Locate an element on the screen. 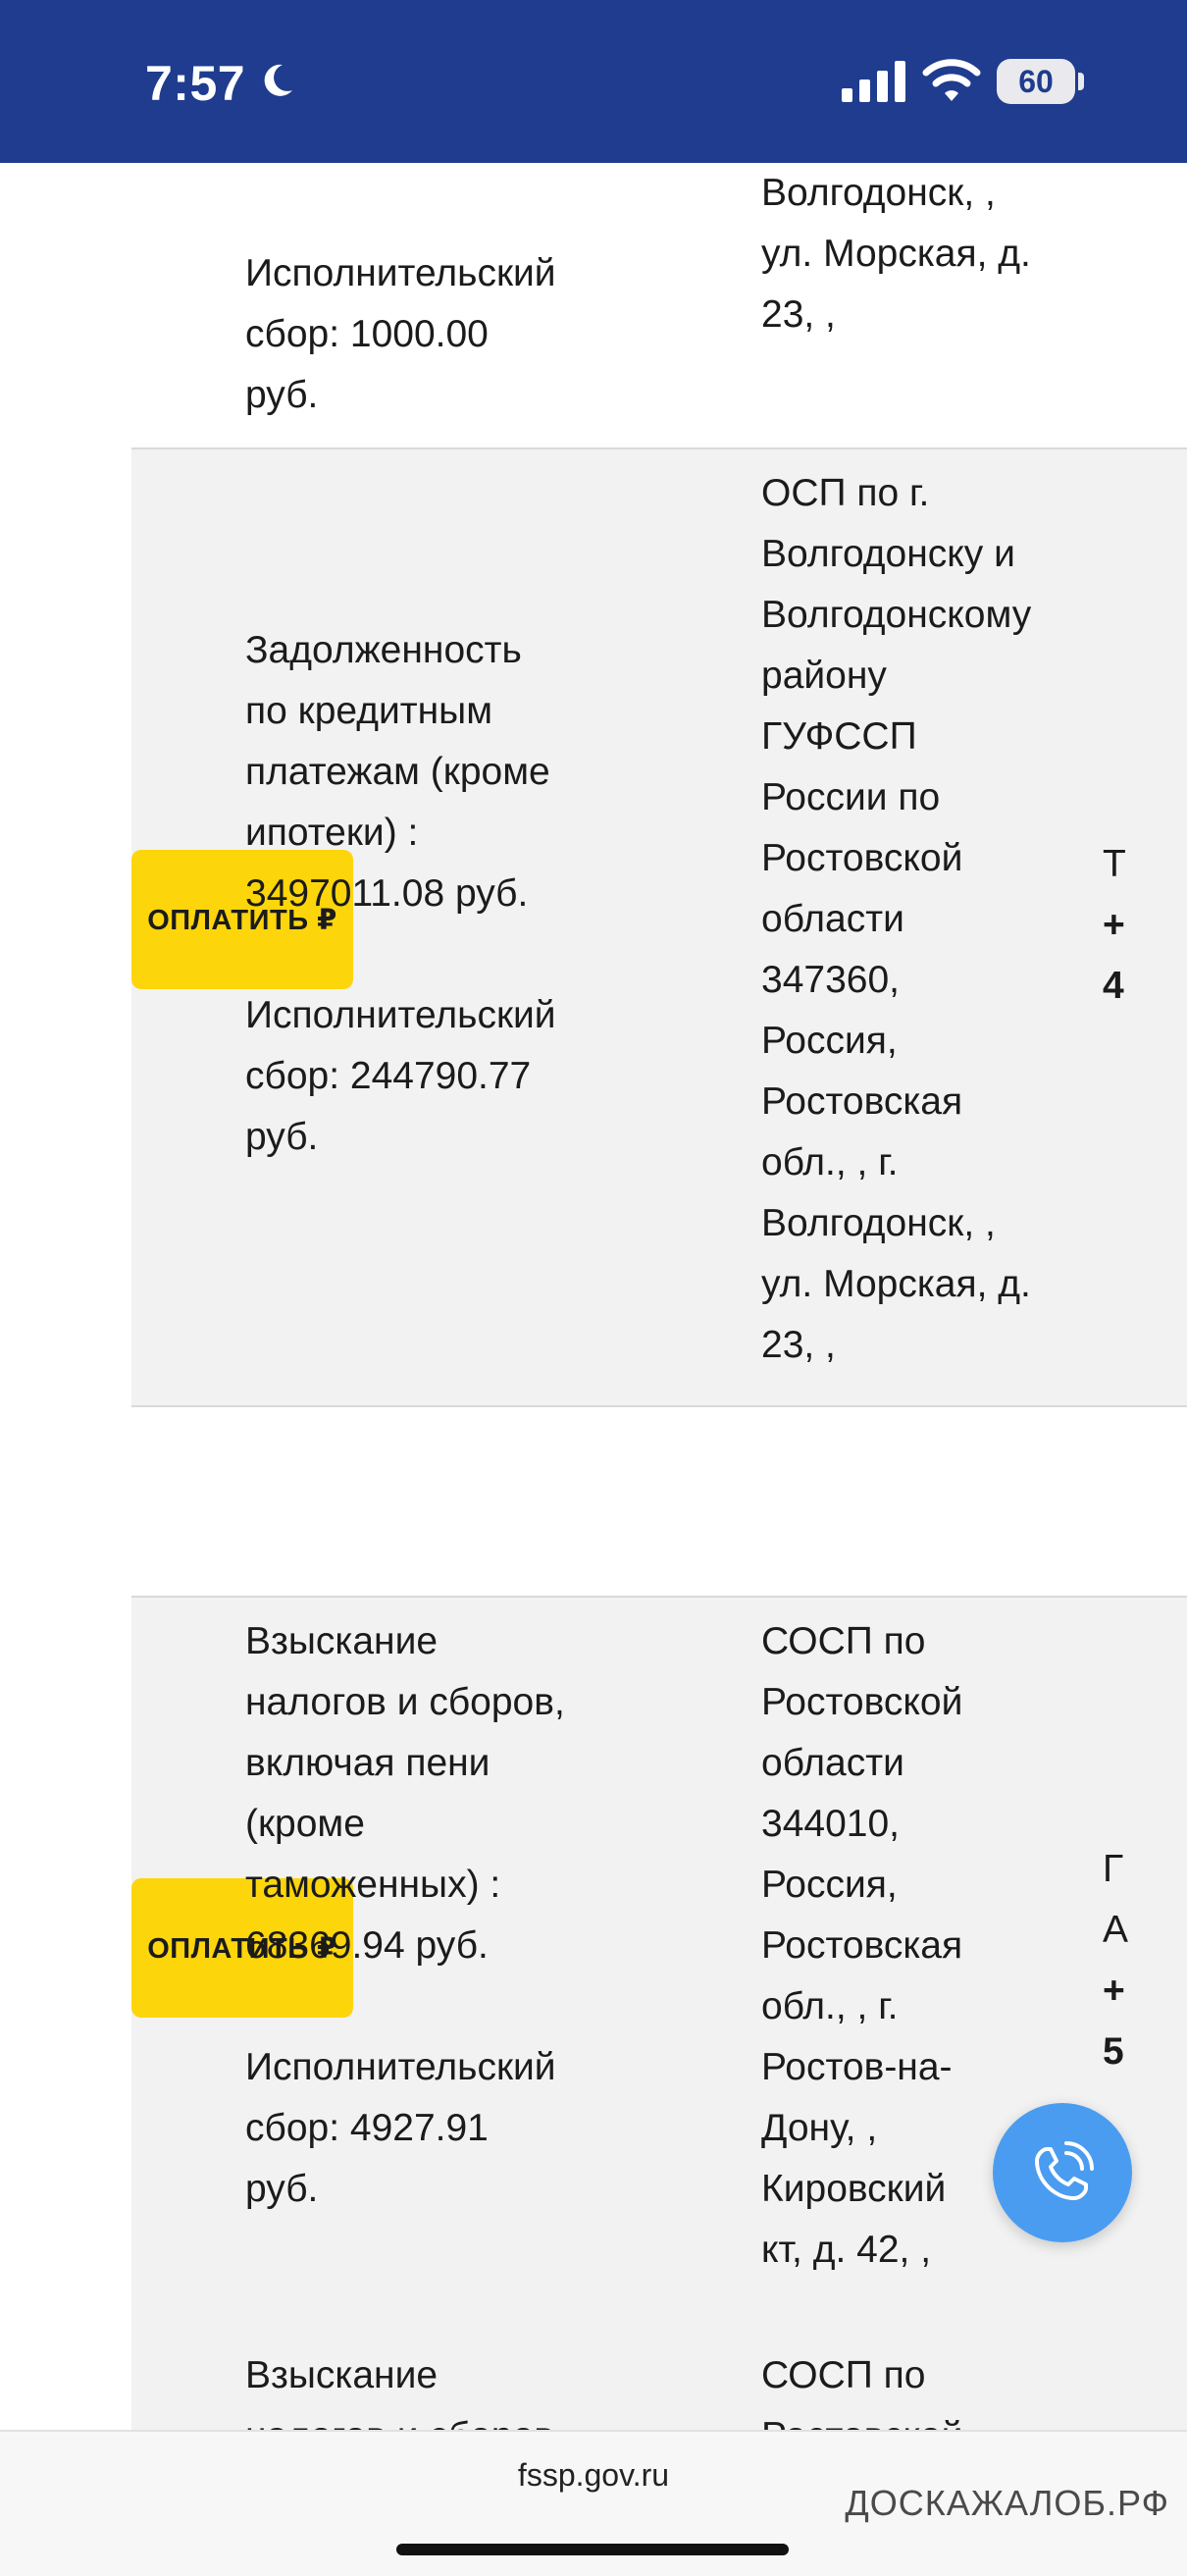 Image resolution: width=1187 pixels, height=2576 pixels. text-line: Т is located at coordinates (1114, 864).